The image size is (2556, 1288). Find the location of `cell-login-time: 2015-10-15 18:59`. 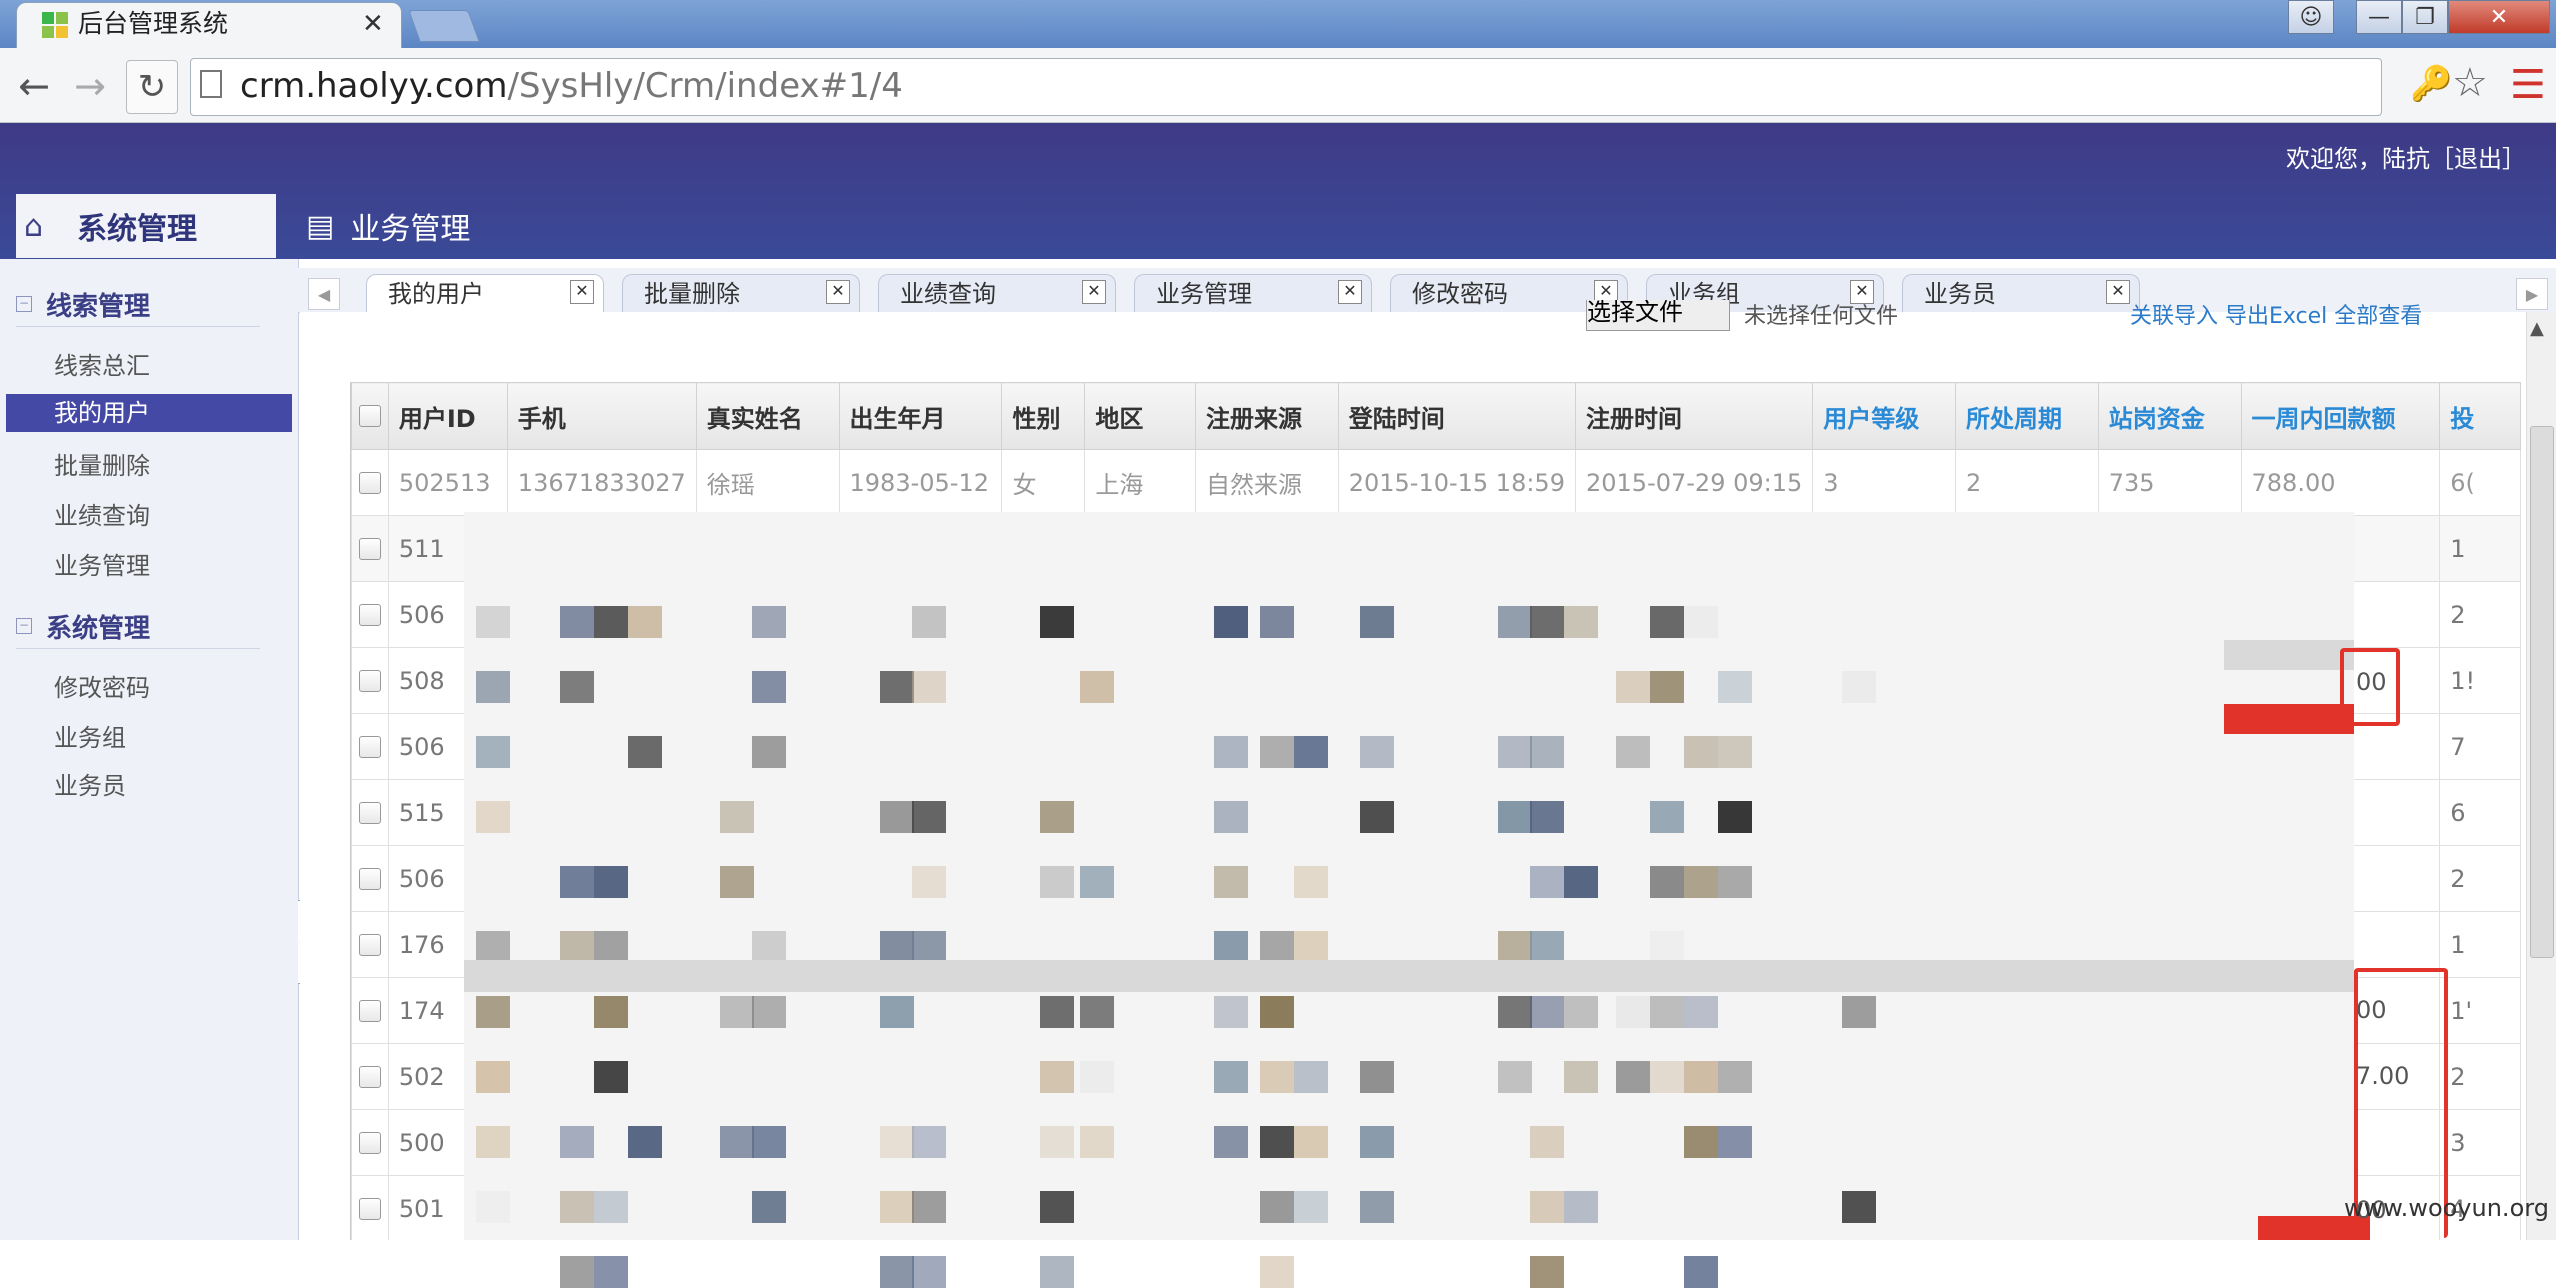

cell-login-time: 2015-10-15 18:59 is located at coordinates (1456, 482).